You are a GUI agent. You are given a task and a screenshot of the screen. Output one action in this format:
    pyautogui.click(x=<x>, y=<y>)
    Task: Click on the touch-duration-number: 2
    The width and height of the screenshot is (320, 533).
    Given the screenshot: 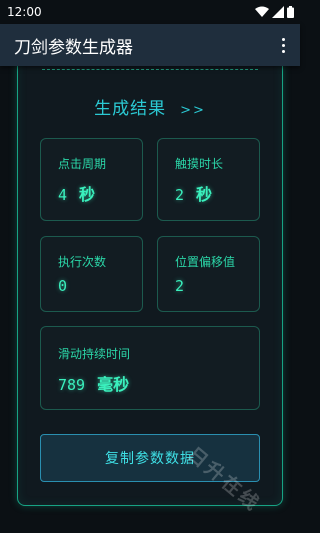 What is the action you would take?
    pyautogui.click(x=180, y=195)
    